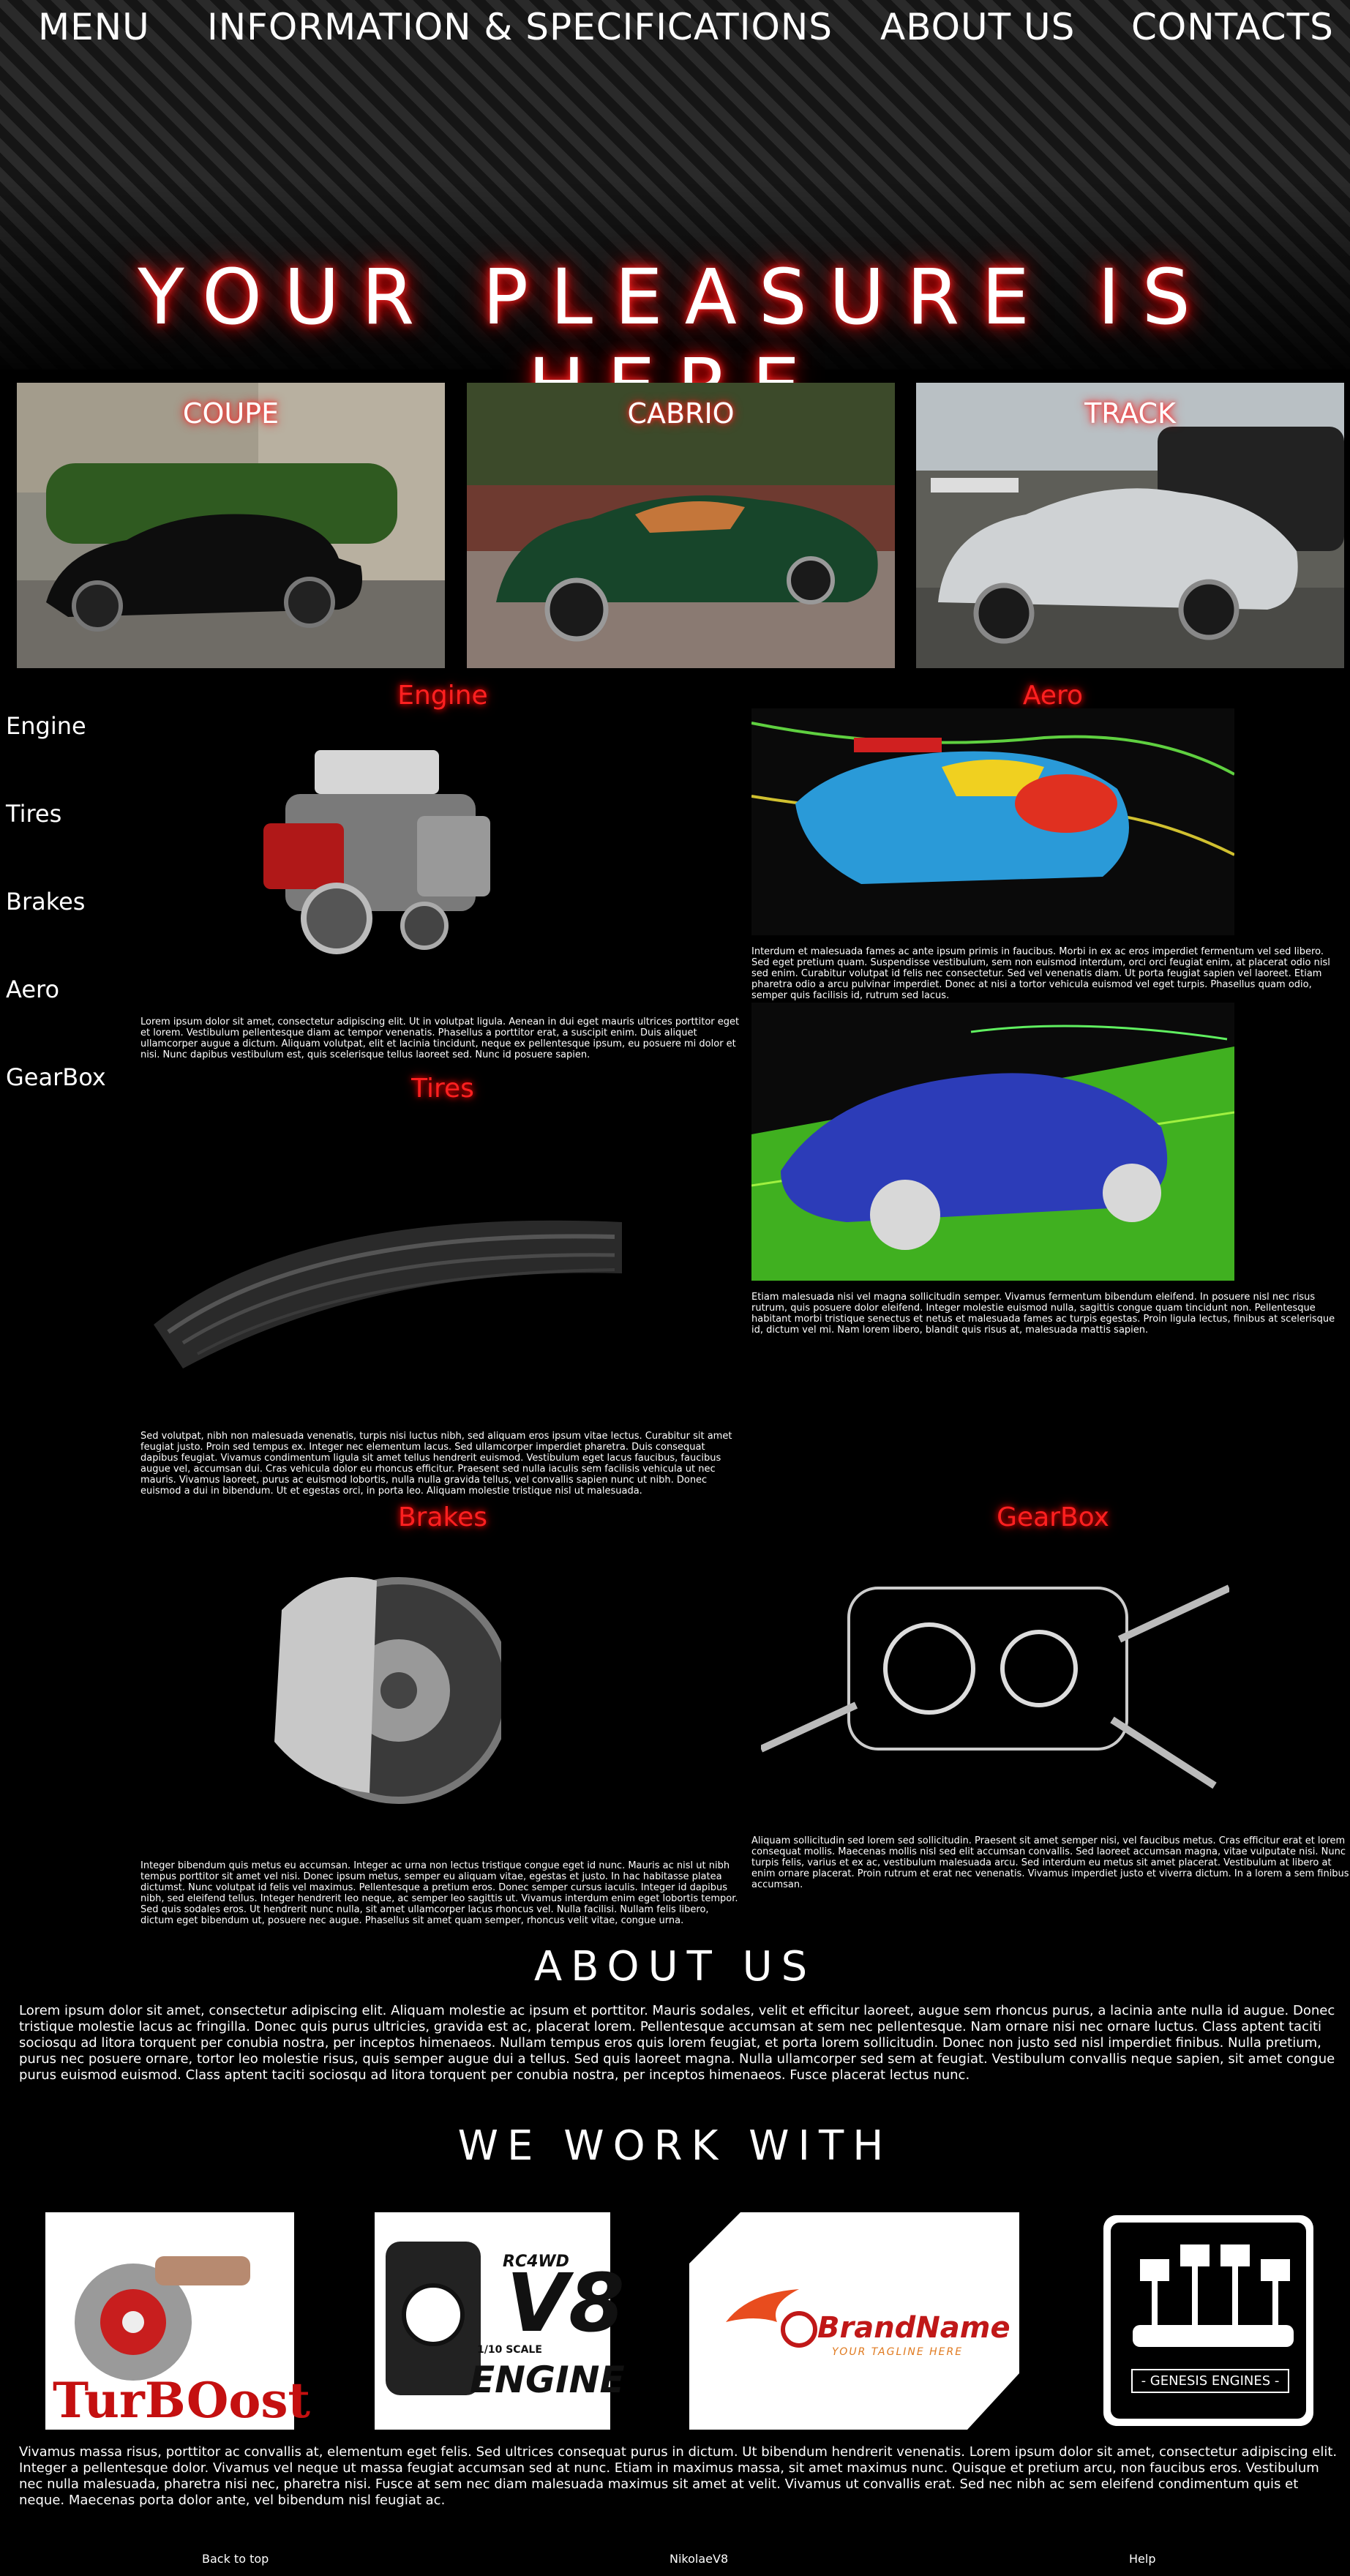 This screenshot has height=2576, width=1350. I want to click on v8-scale: 1/10 SCALE, so click(509, 2350).